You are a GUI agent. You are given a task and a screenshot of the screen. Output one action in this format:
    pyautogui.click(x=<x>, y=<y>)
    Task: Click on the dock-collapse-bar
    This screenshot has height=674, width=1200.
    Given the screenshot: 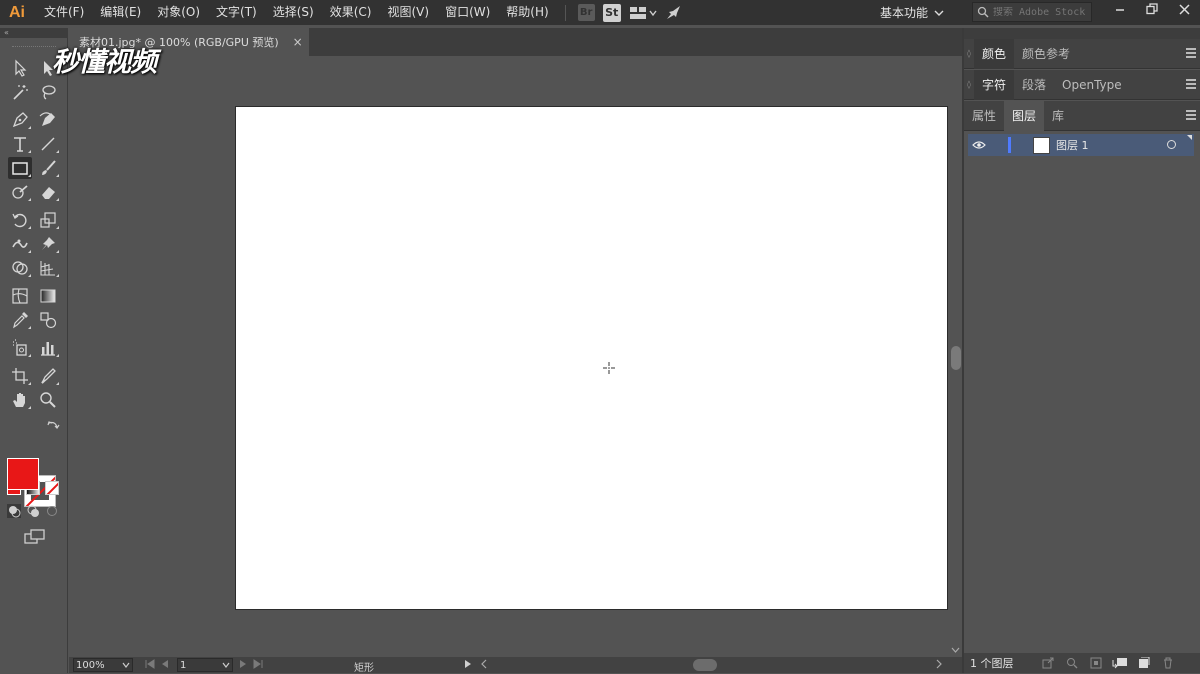 What is the action you would take?
    pyautogui.click(x=1082, y=33)
    